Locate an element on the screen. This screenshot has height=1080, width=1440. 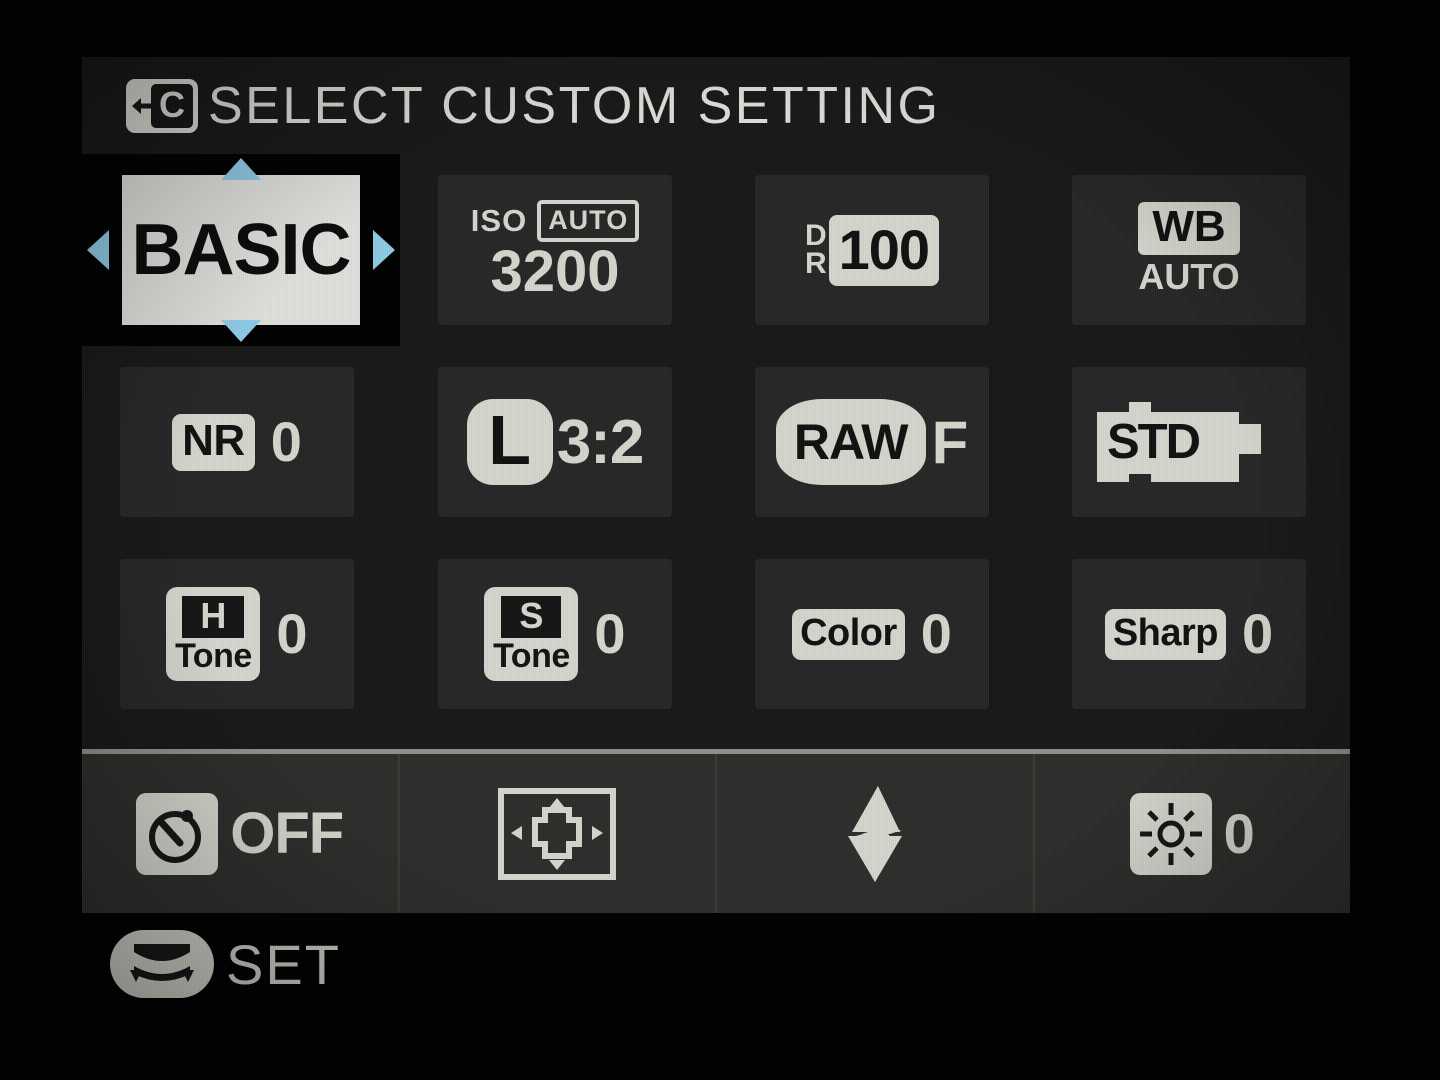
custom-c-glyph: C is located at coordinates (172, 105).